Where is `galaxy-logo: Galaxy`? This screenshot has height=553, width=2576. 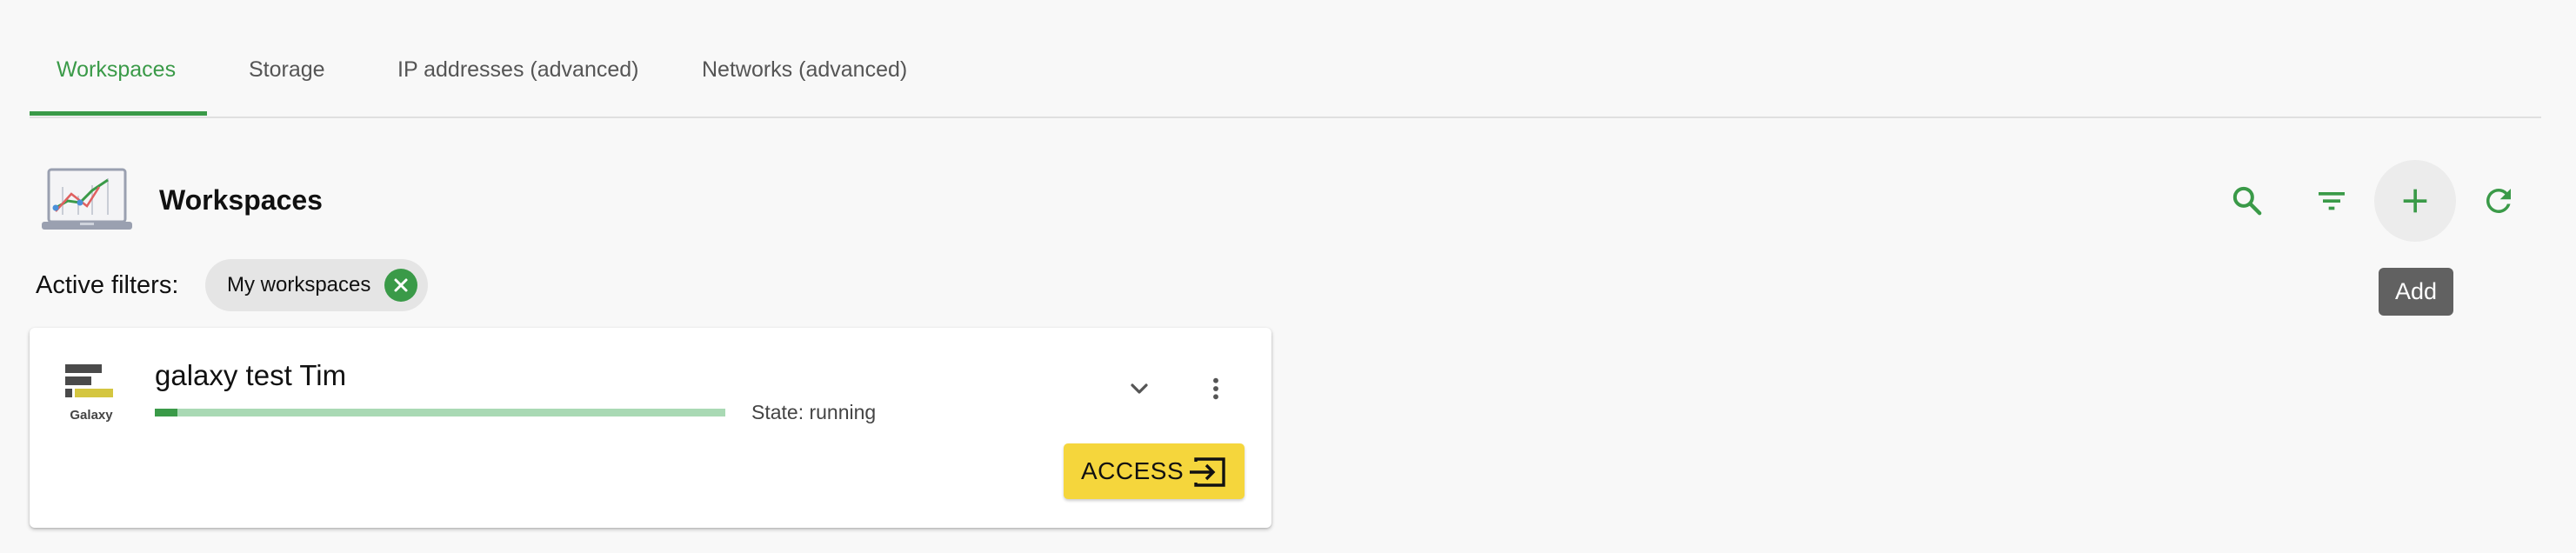 galaxy-logo: Galaxy is located at coordinates (91, 392).